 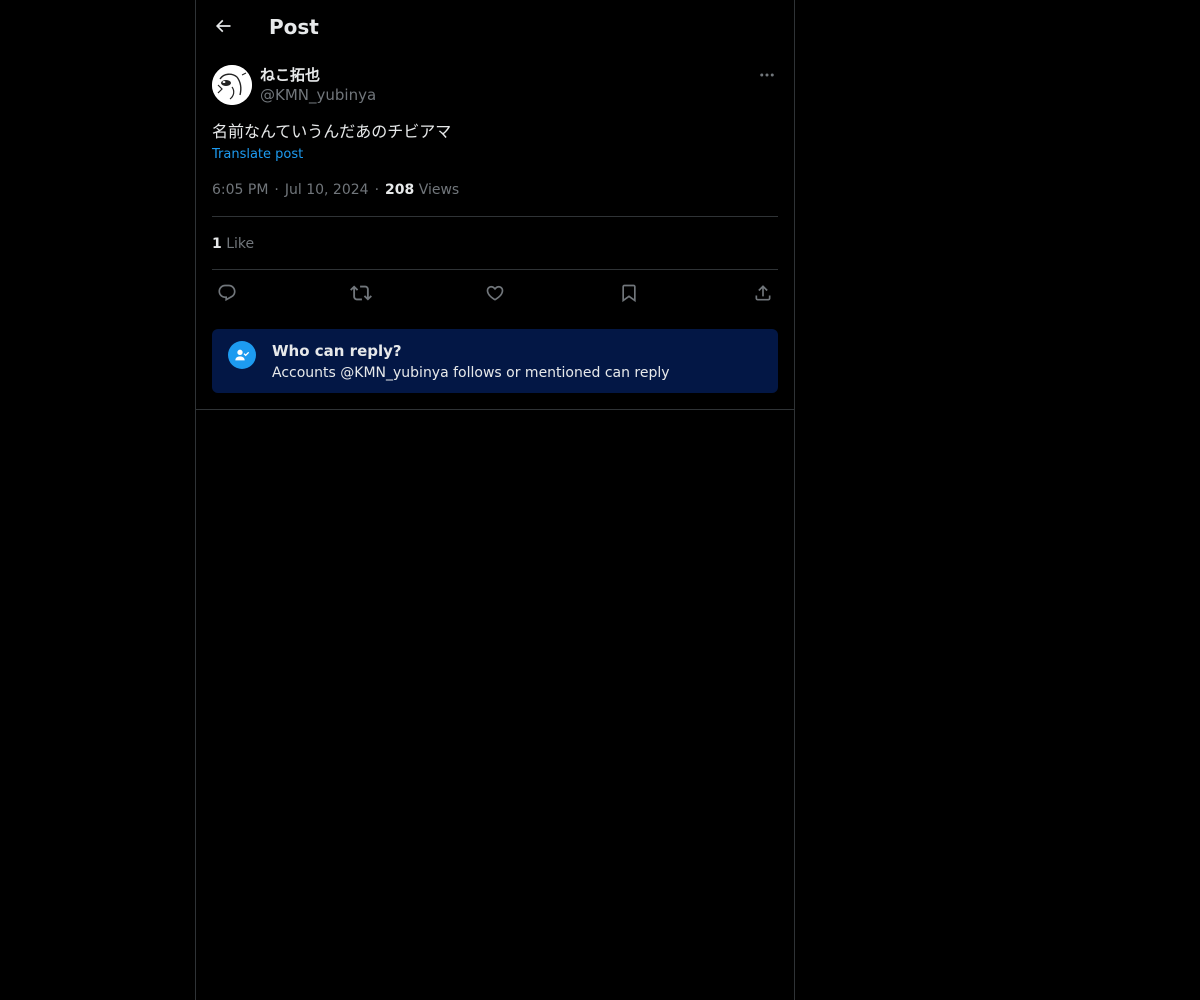 What do you see at coordinates (327, 190) in the screenshot?
I see `post-date: Jul 10, 2024` at bounding box center [327, 190].